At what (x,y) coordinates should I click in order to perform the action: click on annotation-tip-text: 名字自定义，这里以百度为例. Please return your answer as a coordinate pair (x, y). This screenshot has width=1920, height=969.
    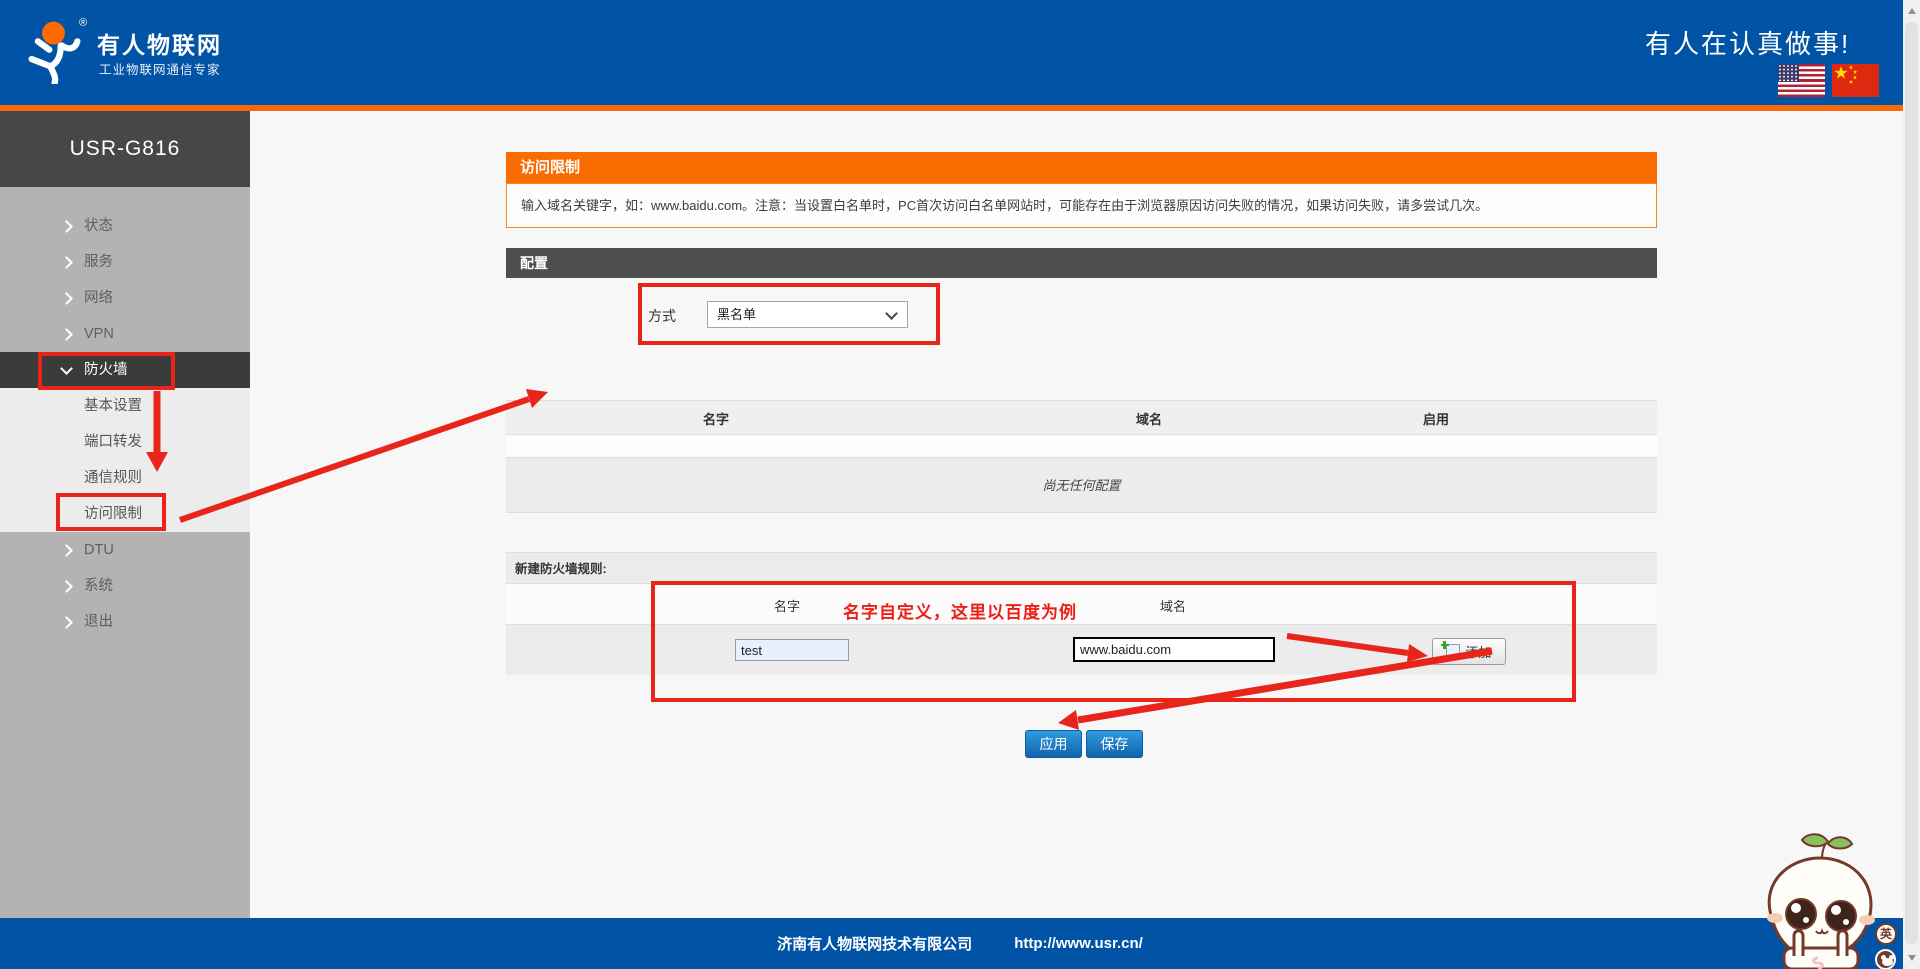
    Looking at the image, I should click on (960, 612).